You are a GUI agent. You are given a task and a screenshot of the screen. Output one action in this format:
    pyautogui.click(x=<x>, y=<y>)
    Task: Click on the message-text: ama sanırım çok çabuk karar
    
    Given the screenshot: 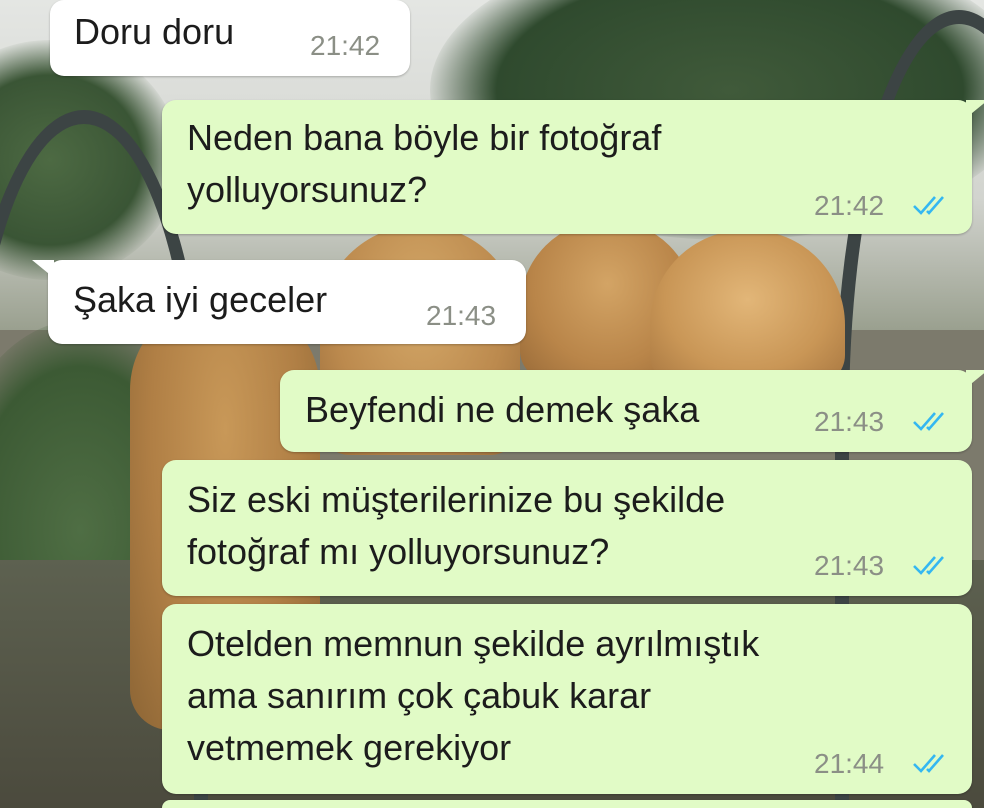 What is the action you would take?
    pyautogui.click(x=419, y=695)
    